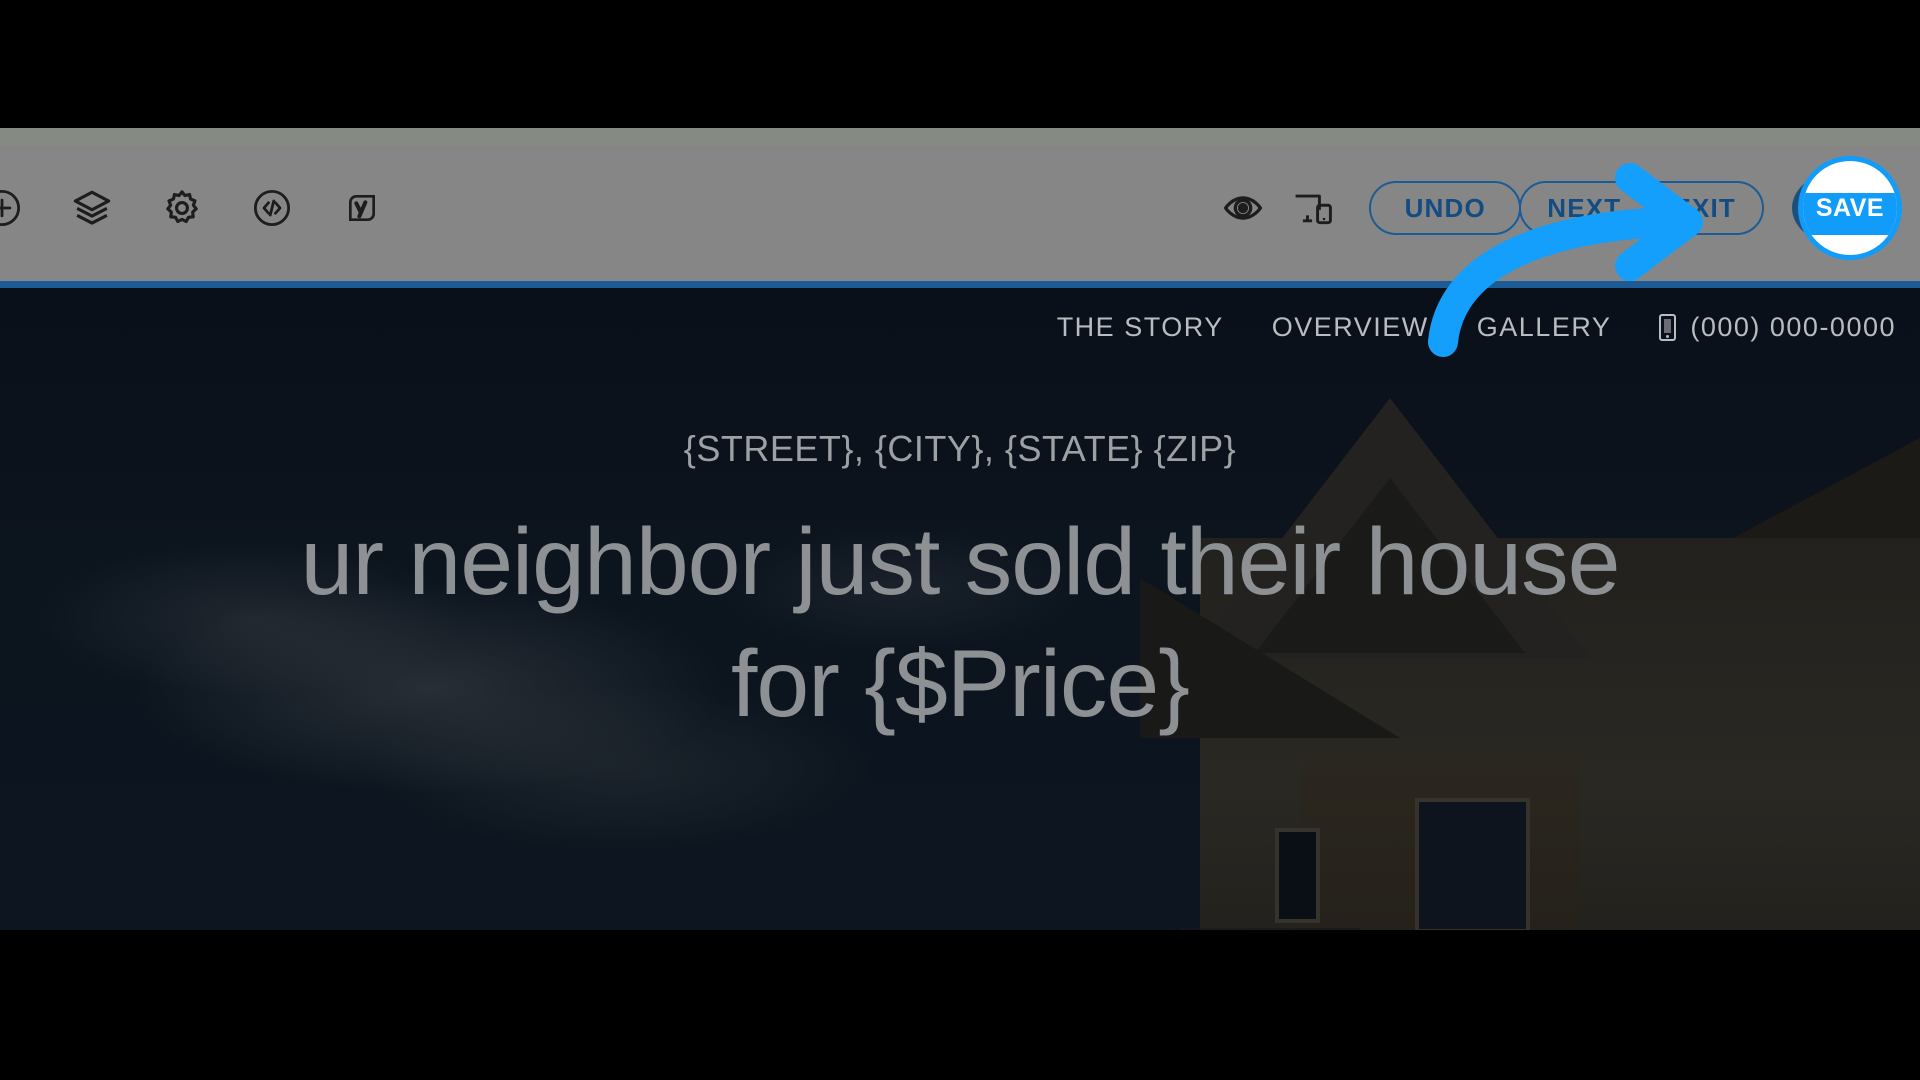 The width and height of the screenshot is (1920, 1080). I want to click on nav-gallery: GALLERY, so click(1544, 327).